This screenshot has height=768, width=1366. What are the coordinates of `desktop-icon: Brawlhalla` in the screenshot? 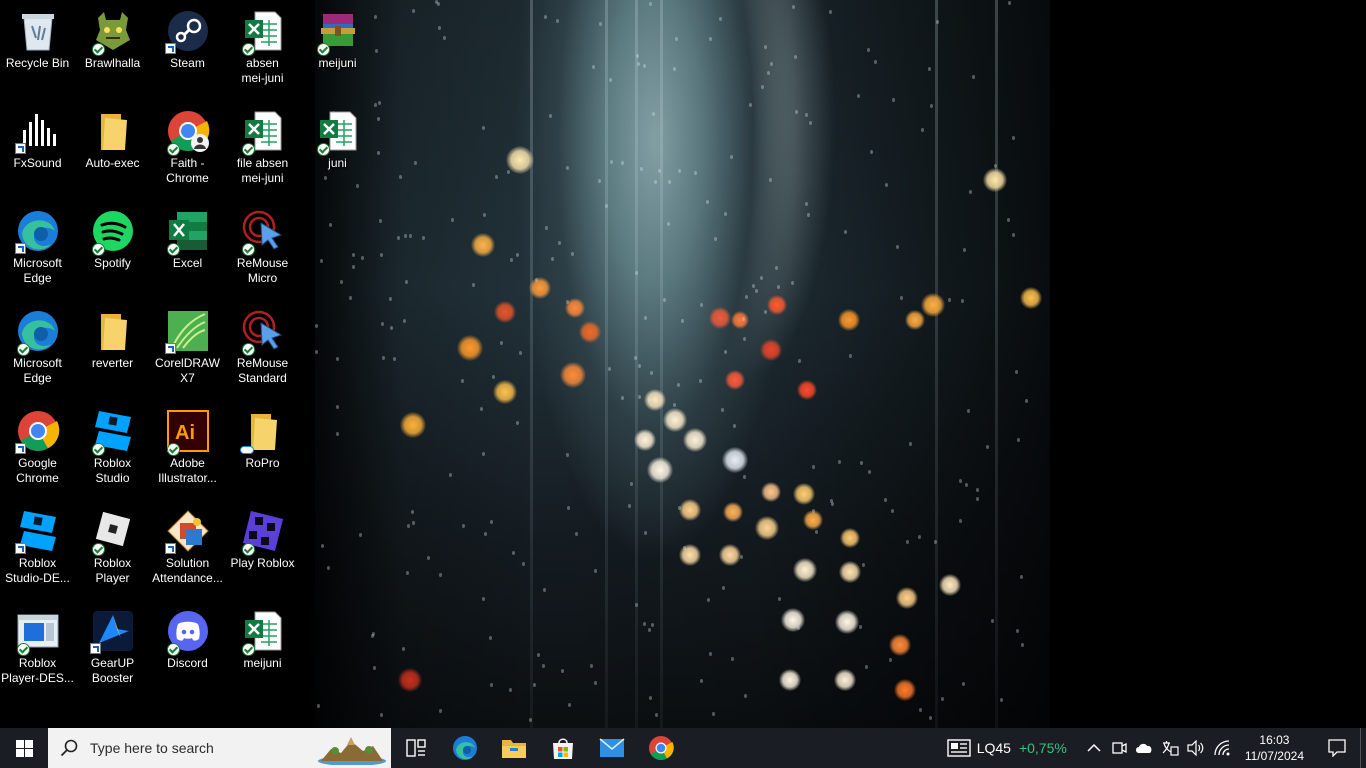 It's located at (112, 48).